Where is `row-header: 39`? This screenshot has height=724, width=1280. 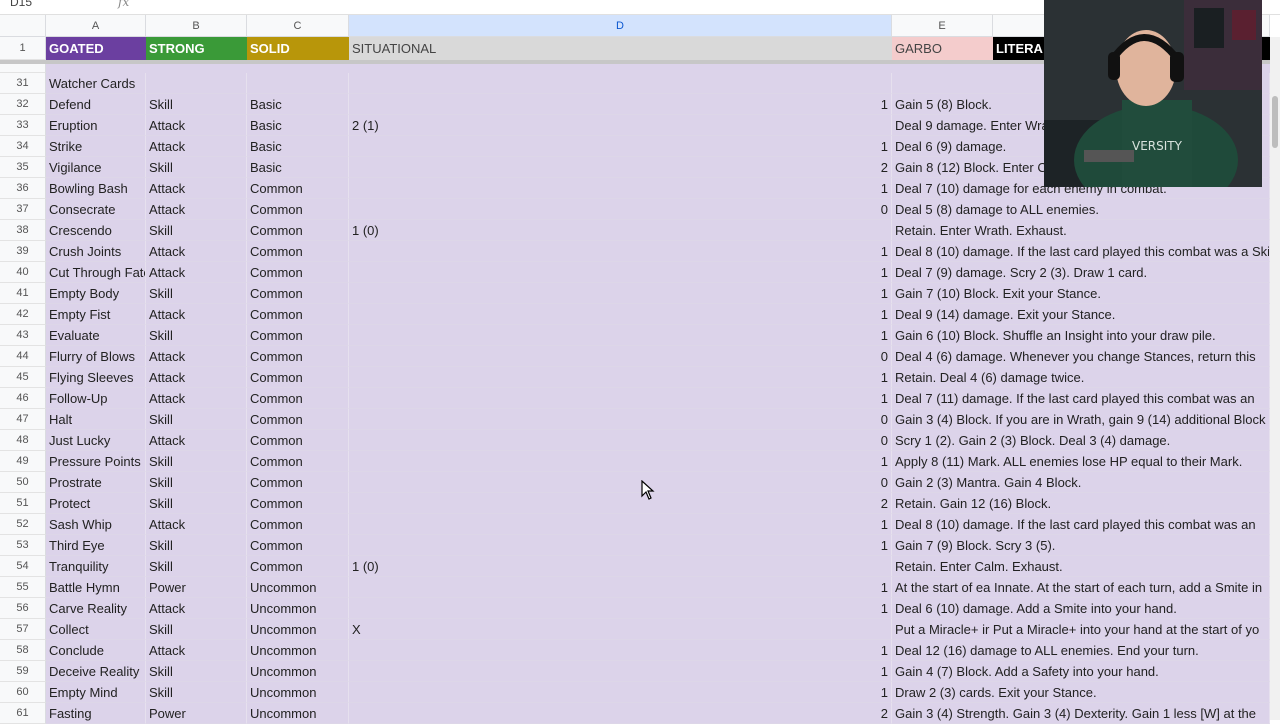
row-header: 39 is located at coordinates (23, 251).